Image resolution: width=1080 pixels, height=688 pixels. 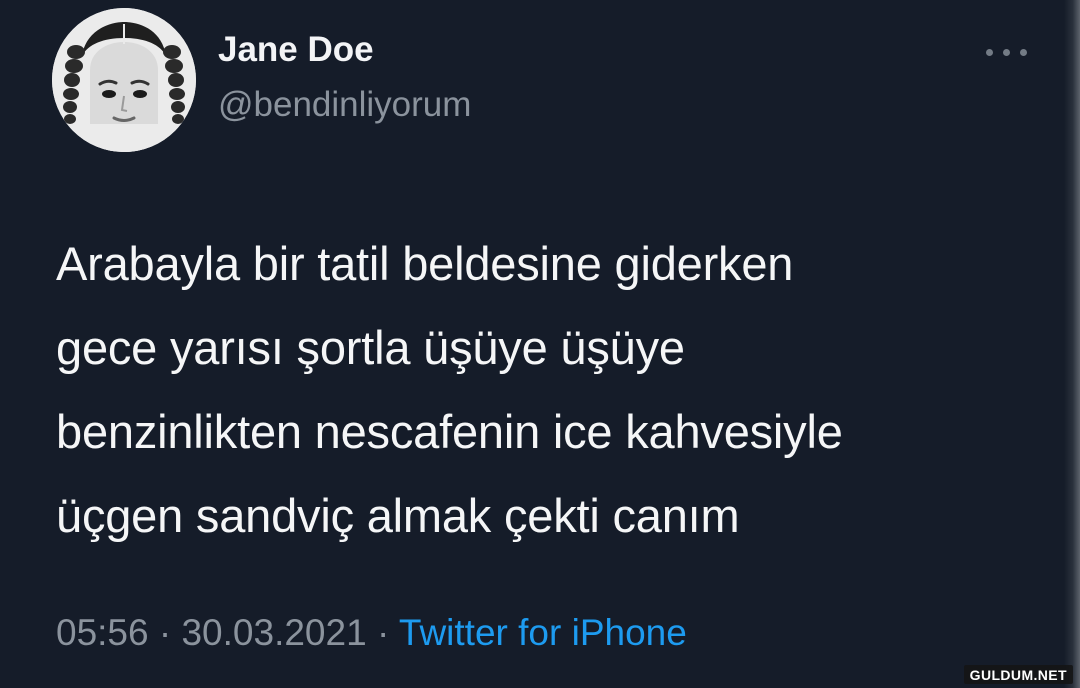 What do you see at coordinates (102, 632) in the screenshot?
I see `tweet-time: 05:56` at bounding box center [102, 632].